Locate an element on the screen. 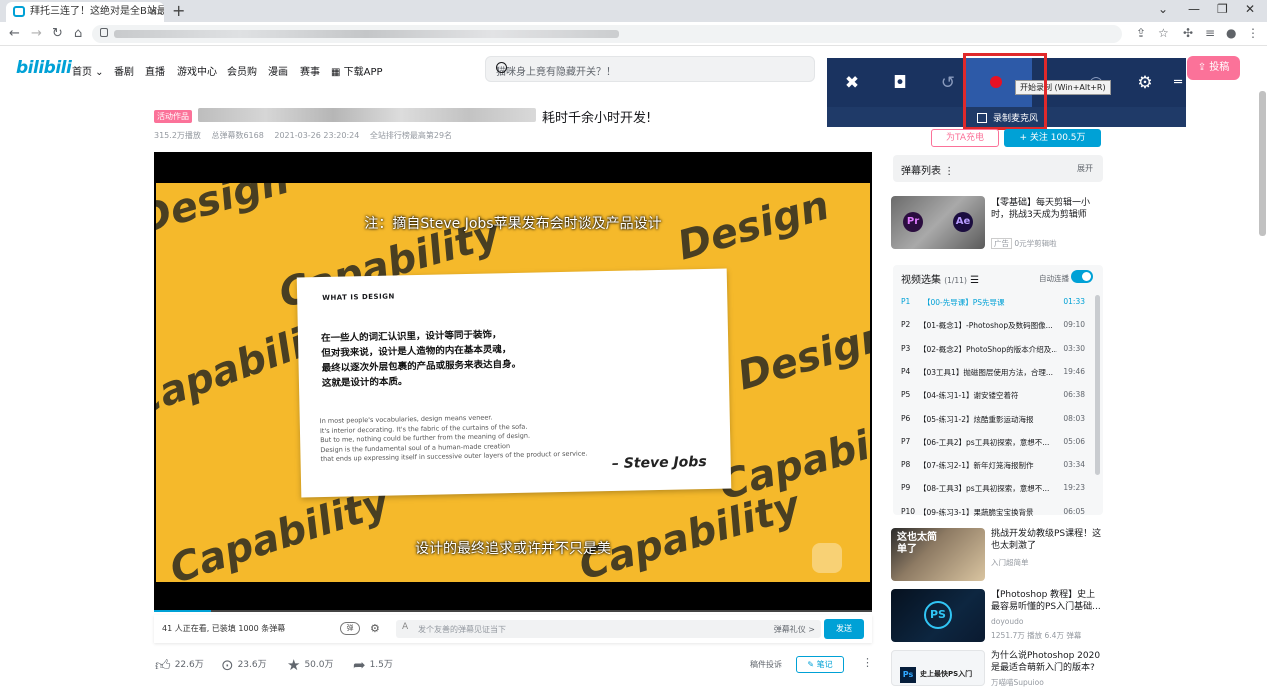  send-button: 发送 is located at coordinates (844, 629).